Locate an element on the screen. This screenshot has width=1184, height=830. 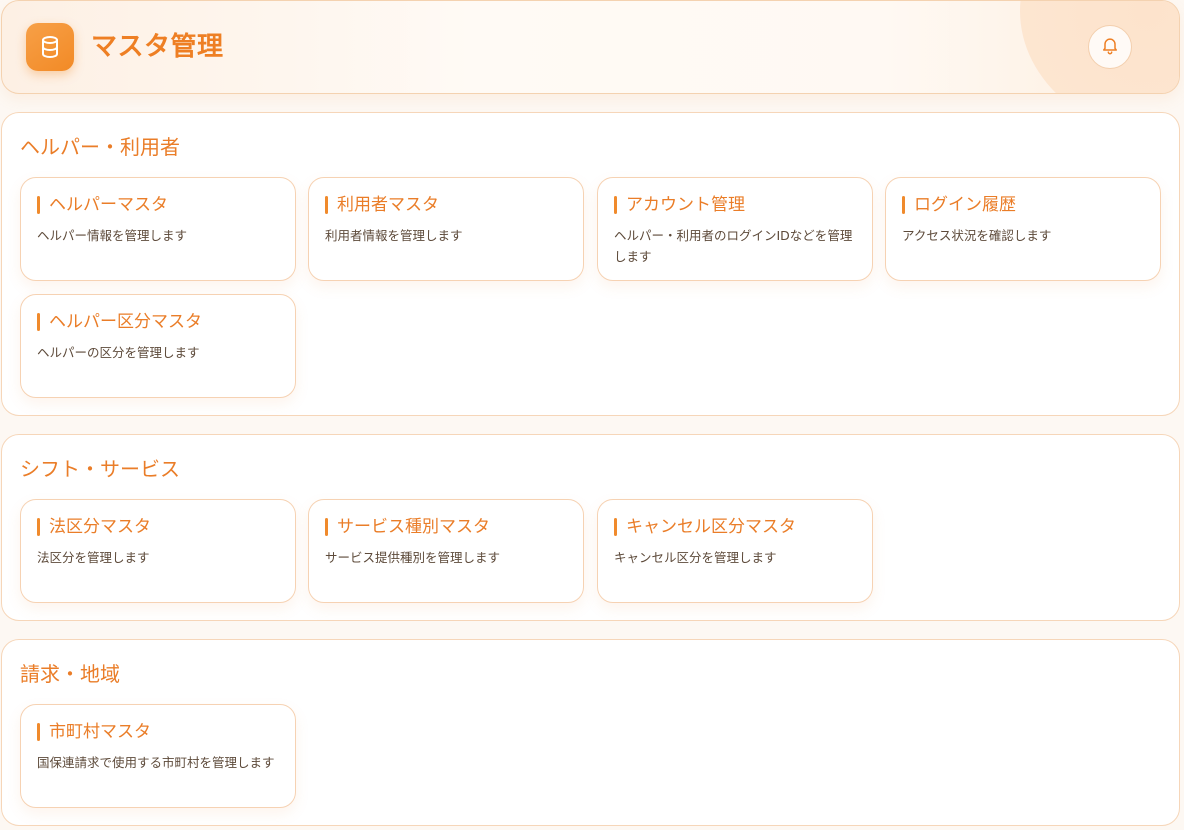
card-cancel-category-master: キャンセル区分マスタ キャンセル区分を管理します is located at coordinates (735, 551).